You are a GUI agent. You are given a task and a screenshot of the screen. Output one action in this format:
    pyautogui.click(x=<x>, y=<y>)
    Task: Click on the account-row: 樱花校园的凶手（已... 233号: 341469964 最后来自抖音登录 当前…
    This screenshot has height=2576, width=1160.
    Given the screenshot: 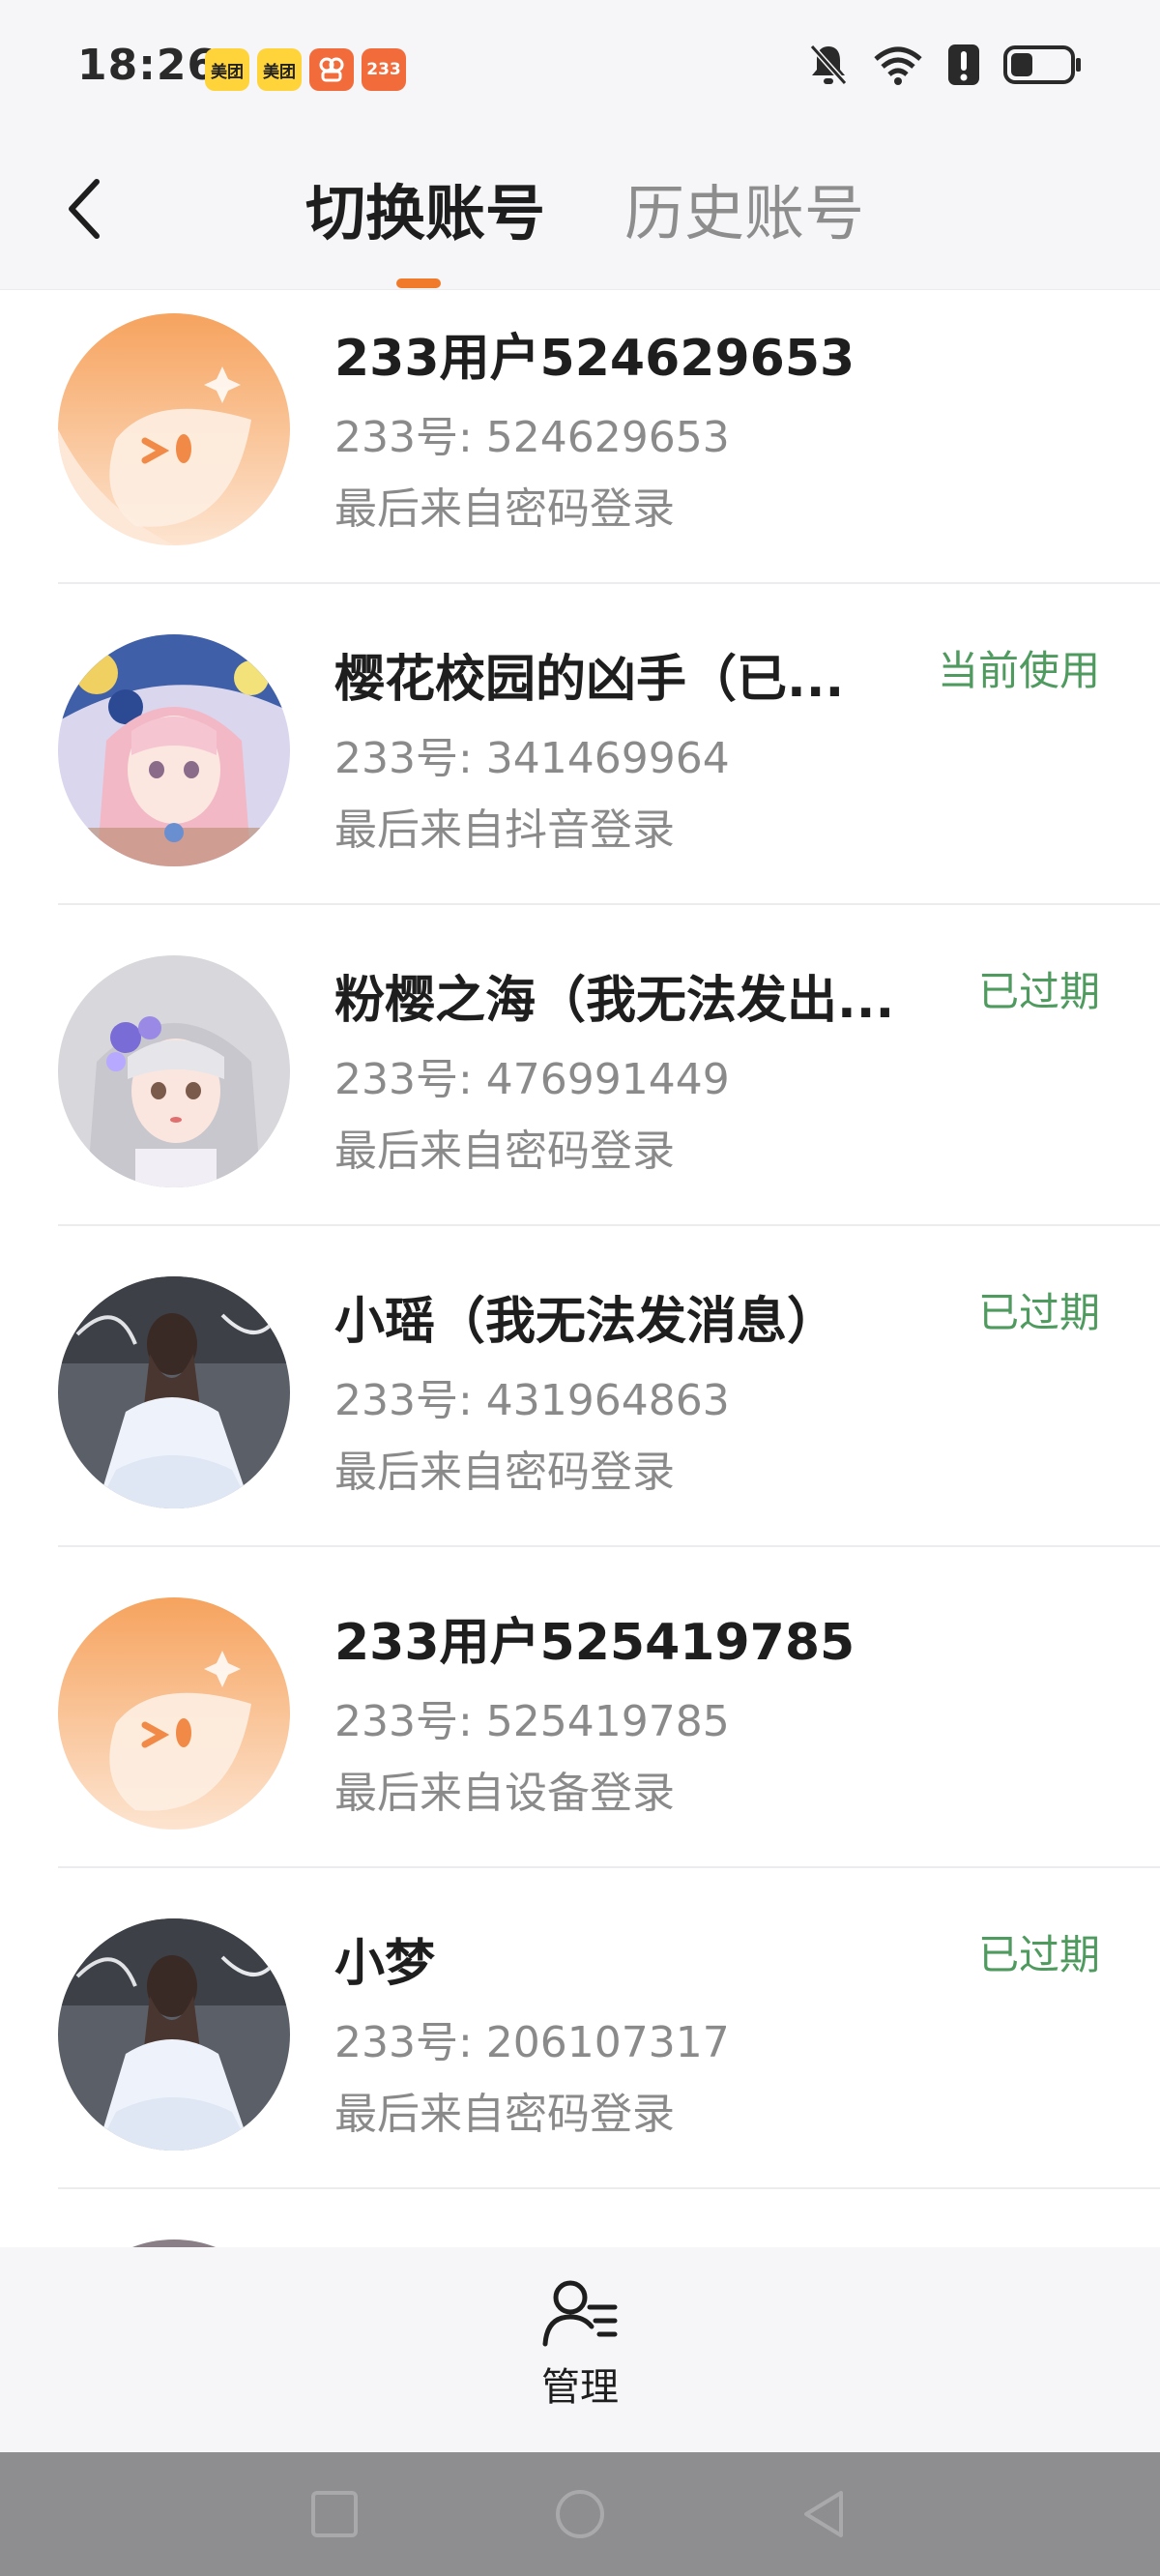 What is the action you would take?
    pyautogui.click(x=580, y=744)
    